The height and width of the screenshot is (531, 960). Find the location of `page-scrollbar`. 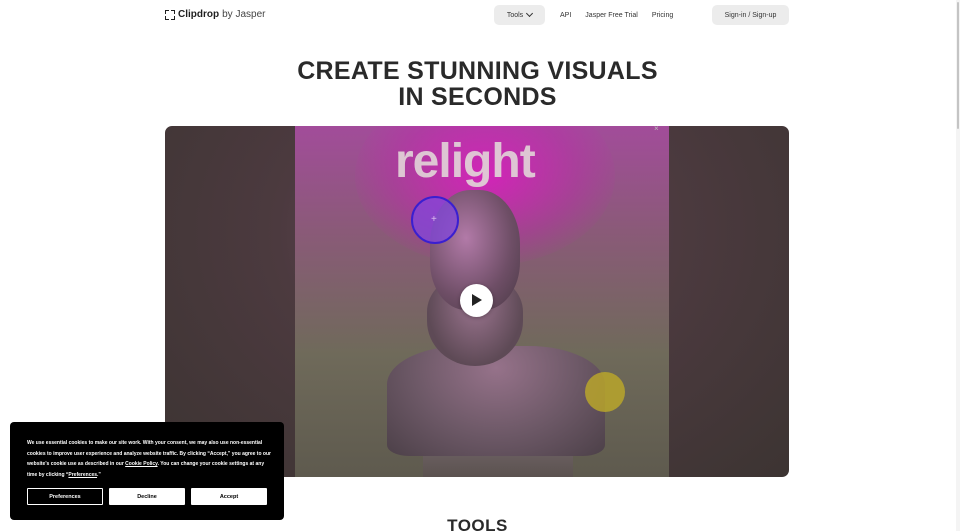

page-scrollbar is located at coordinates (958, 265).